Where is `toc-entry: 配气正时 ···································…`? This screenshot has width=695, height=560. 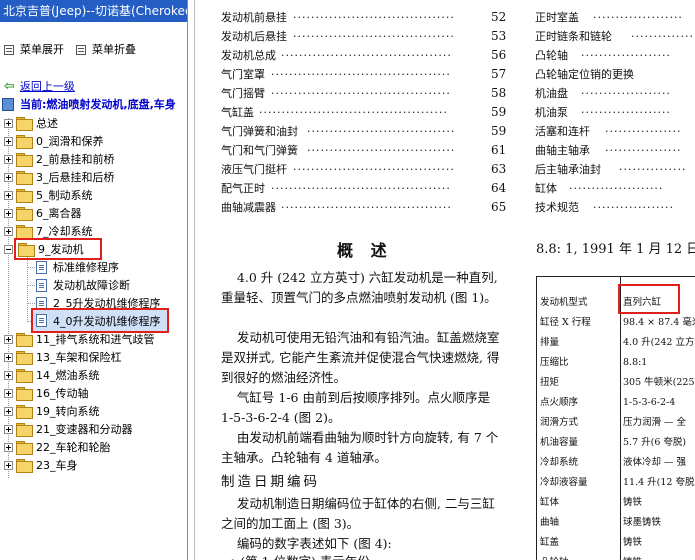
toc-entry: 配气正时 ···································… is located at coordinates (364, 188).